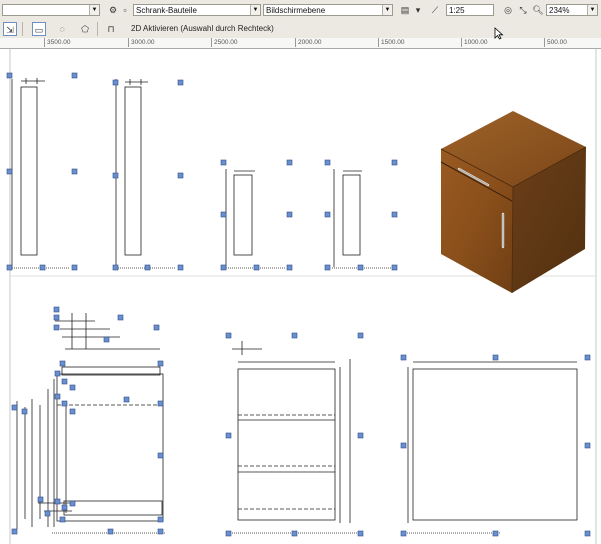 The height and width of the screenshot is (544, 601). Describe the element at coordinates (166, 10) in the screenshot. I see `layer-combo-value: Schrank-Bauteile` at that location.